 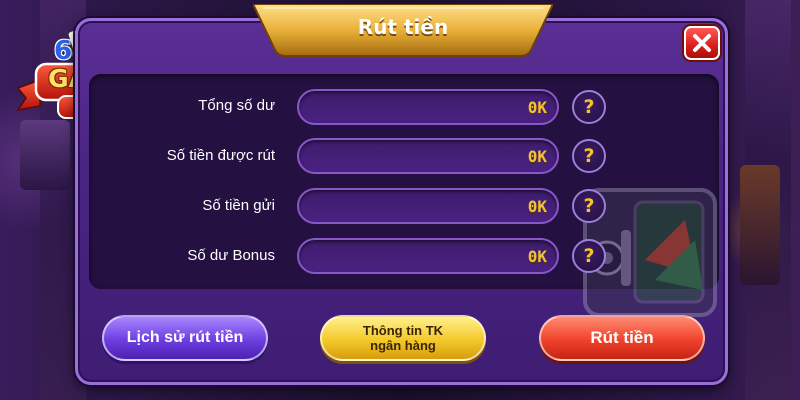 I want to click on help-button-withdrawable-amount: ?, so click(x=589, y=156).